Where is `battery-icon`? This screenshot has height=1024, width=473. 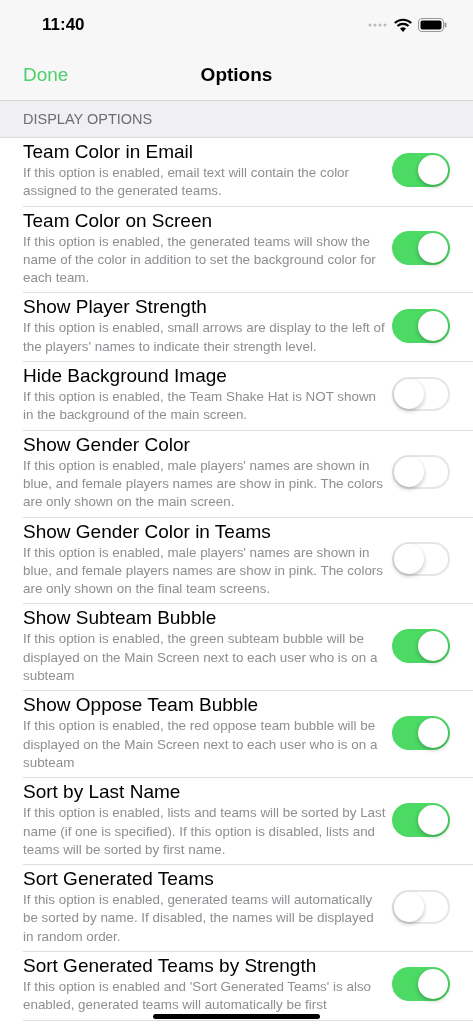
battery-icon is located at coordinates (432, 25).